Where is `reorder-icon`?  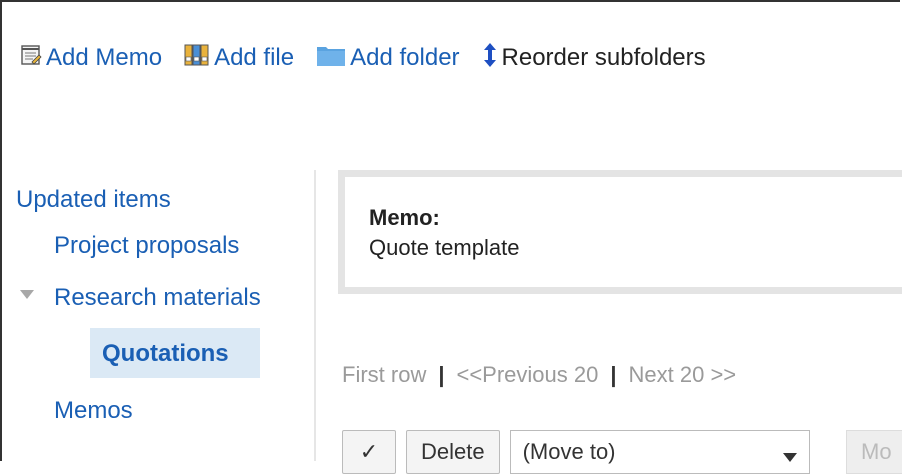
reorder-icon is located at coordinates (490, 58).